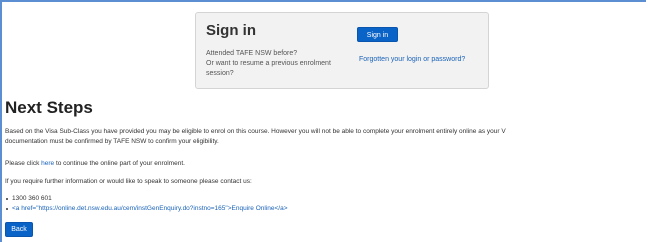 This screenshot has height=242, width=648. What do you see at coordinates (47, 163) in the screenshot?
I see `continue-here-link: here` at bounding box center [47, 163].